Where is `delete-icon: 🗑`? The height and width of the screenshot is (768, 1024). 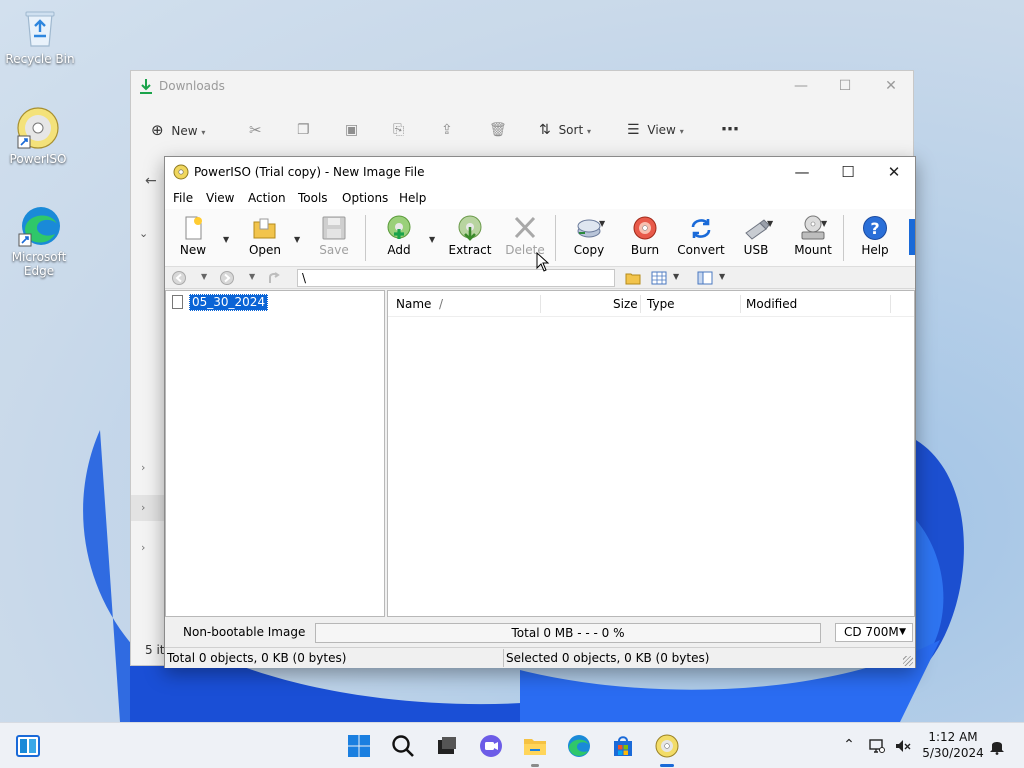
delete-icon: 🗑 is located at coordinates (498, 130).